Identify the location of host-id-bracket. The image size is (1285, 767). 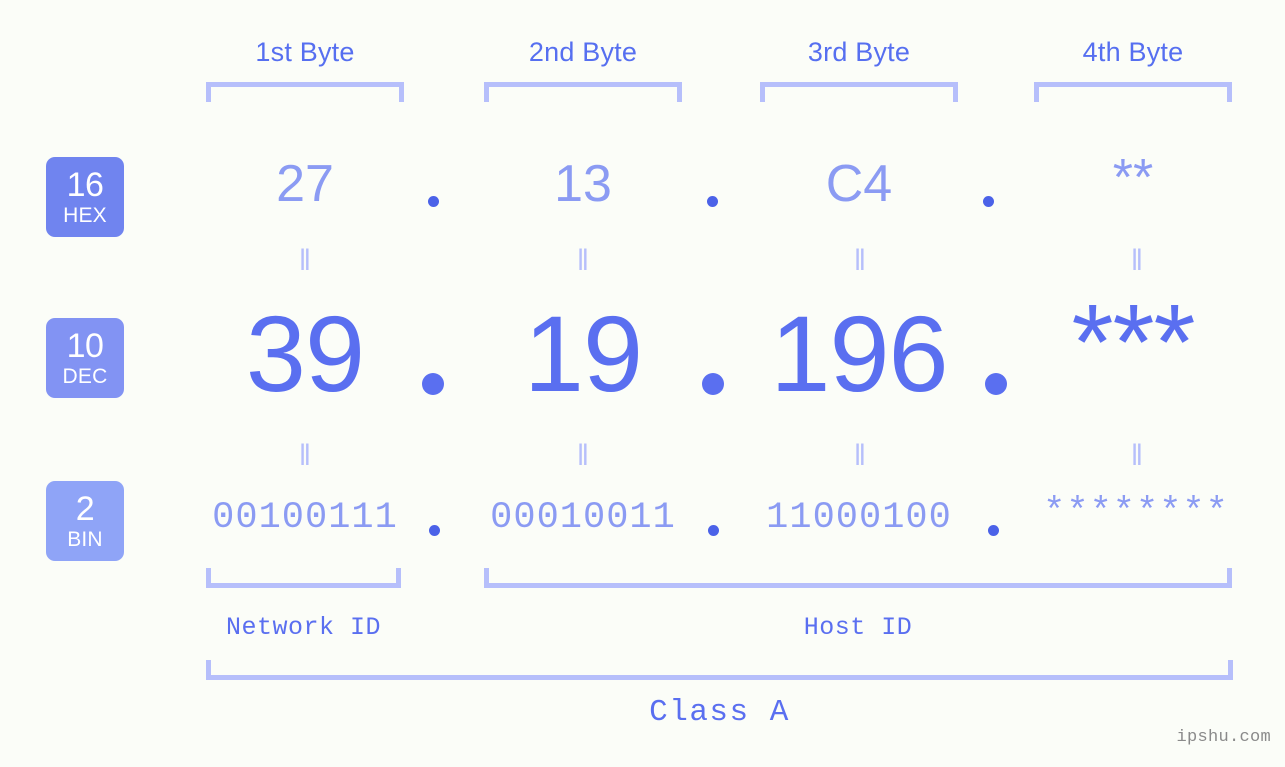
(858, 578).